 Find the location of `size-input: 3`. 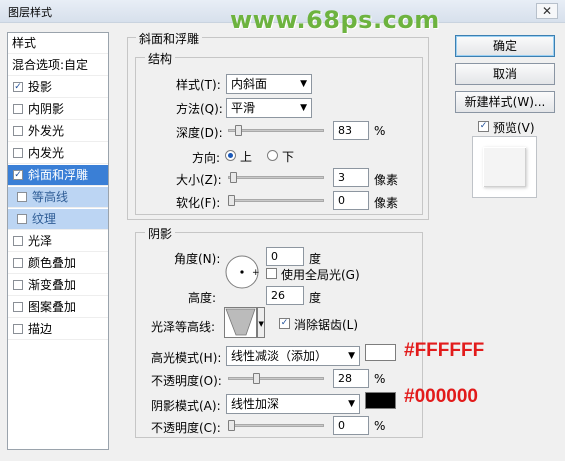

size-input: 3 is located at coordinates (351, 177).